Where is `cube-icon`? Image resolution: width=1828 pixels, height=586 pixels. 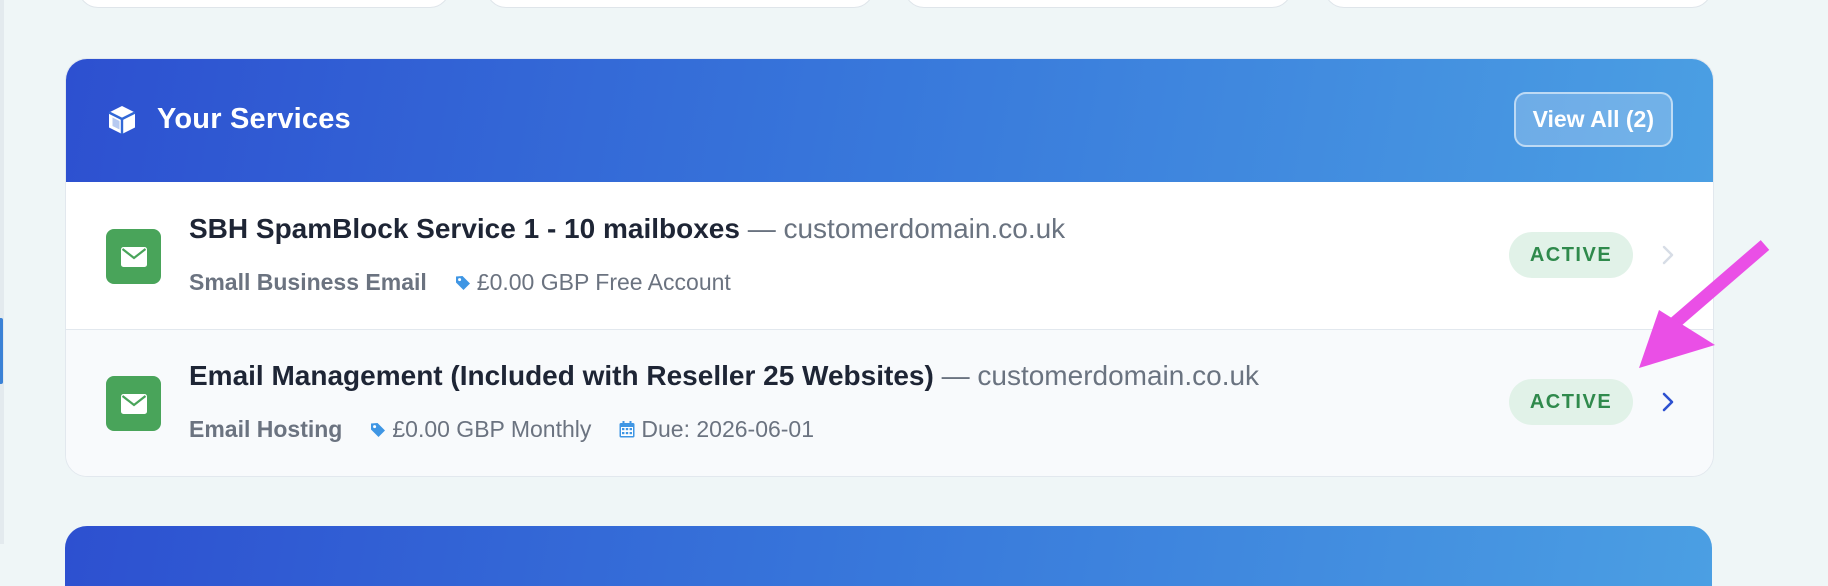 cube-icon is located at coordinates (122, 120).